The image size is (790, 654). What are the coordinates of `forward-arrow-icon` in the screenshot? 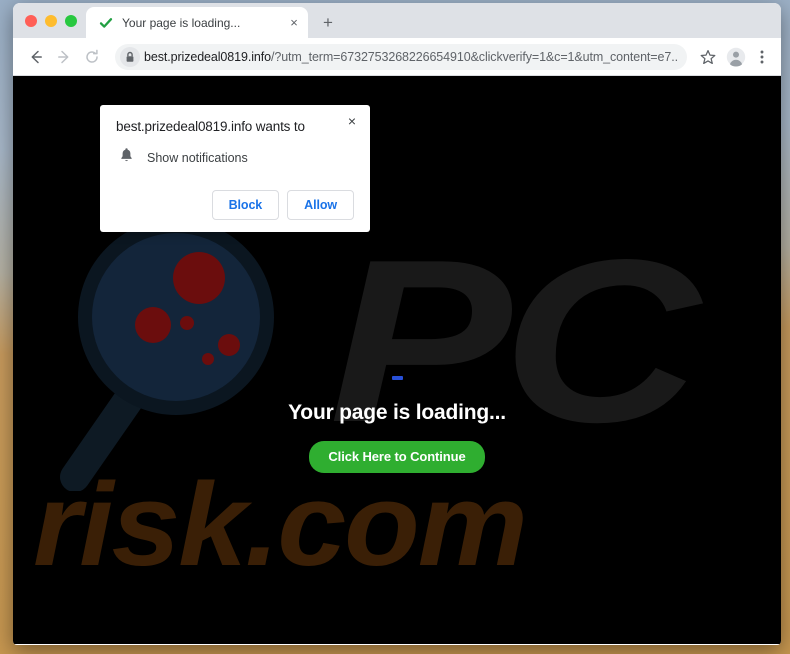 It's located at (64, 57).